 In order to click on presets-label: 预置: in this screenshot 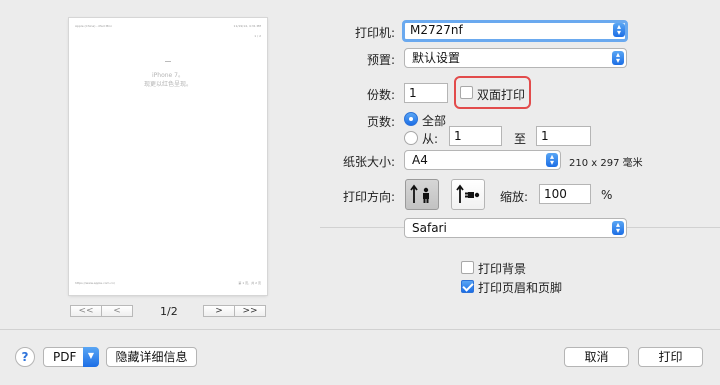, I will do `click(380, 60)`.